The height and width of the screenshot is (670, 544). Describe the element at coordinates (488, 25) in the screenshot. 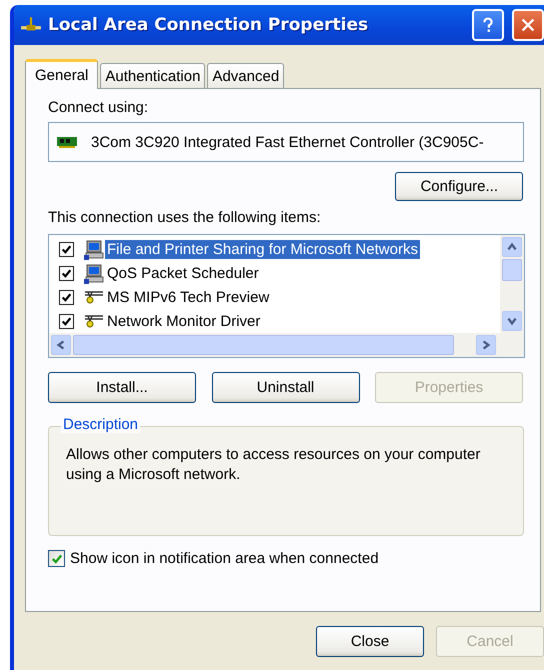

I see `help-button` at that location.